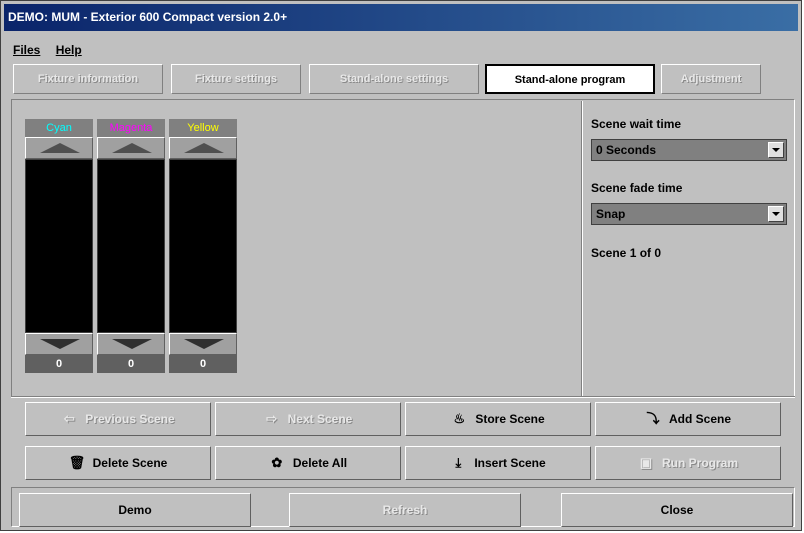 This screenshot has width=804, height=533. Describe the element at coordinates (77, 462) in the screenshot. I see `trash-icon: 🗑` at that location.